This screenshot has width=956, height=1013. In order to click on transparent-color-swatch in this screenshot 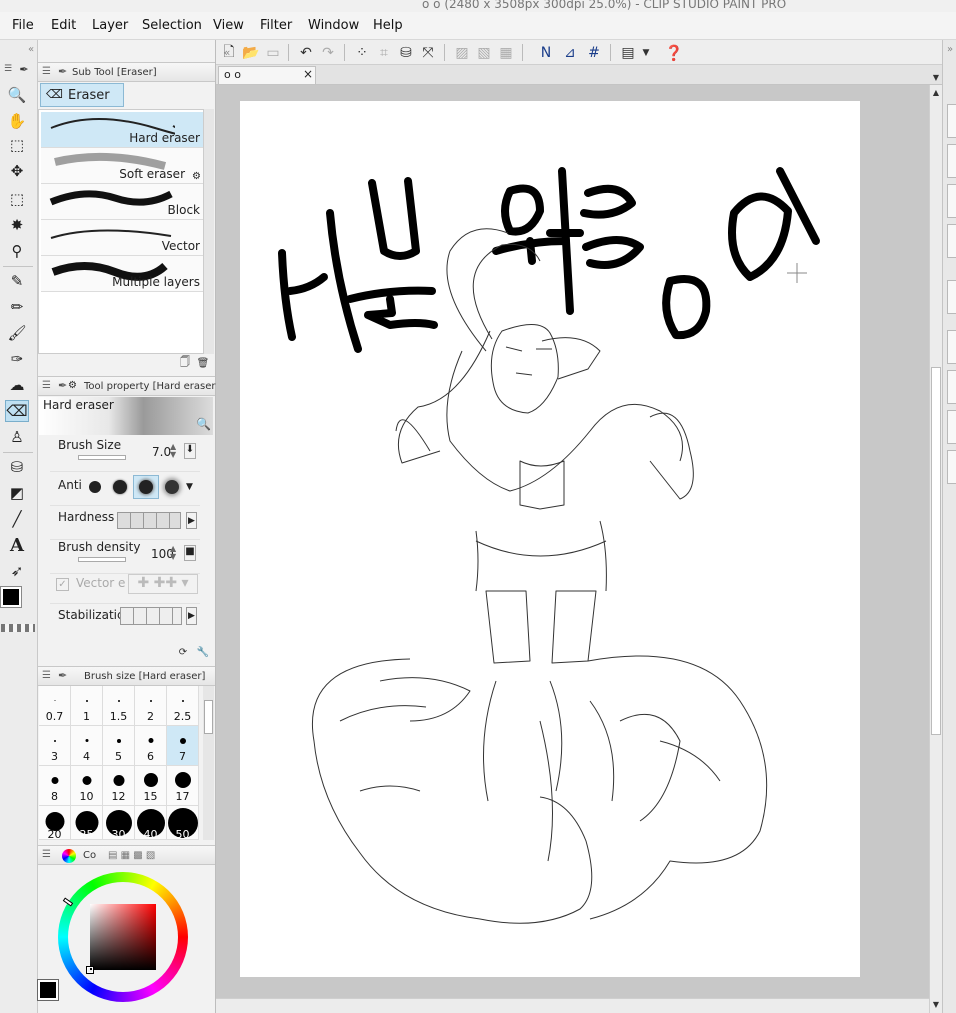, I will do `click(18, 628)`.